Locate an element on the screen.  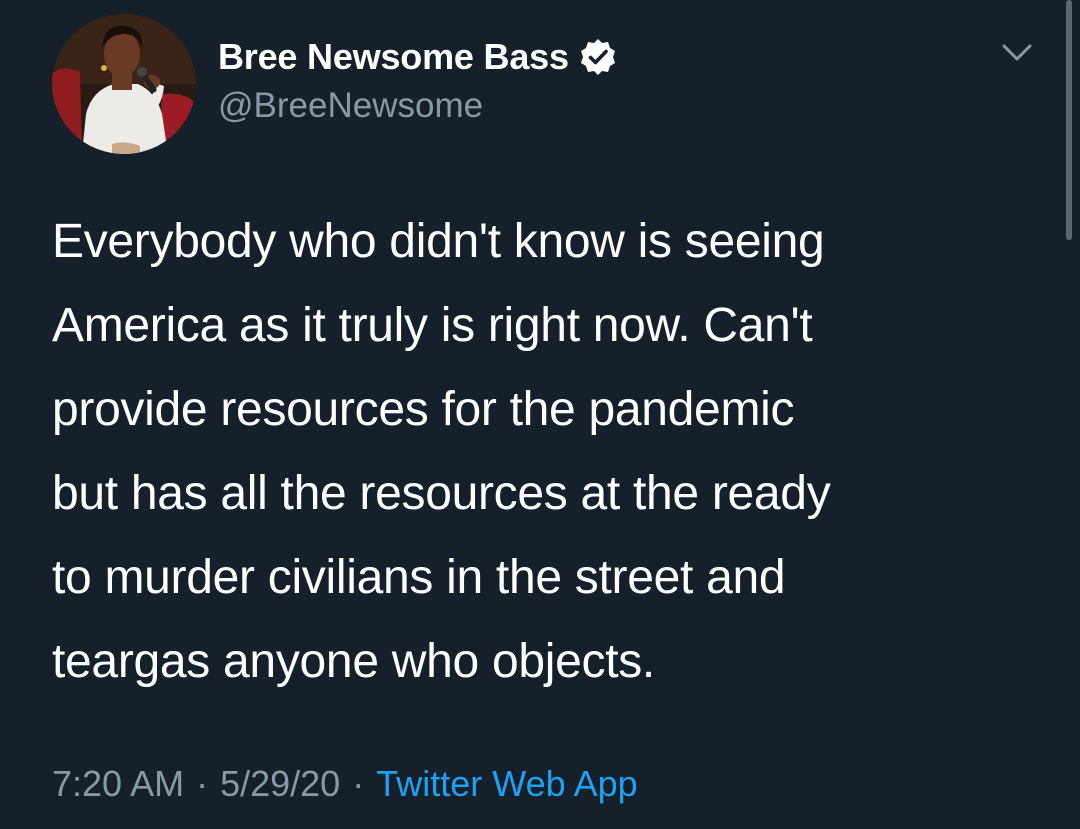
tweet-text-line: teargas anyone who objects. is located at coordinates (353, 661).